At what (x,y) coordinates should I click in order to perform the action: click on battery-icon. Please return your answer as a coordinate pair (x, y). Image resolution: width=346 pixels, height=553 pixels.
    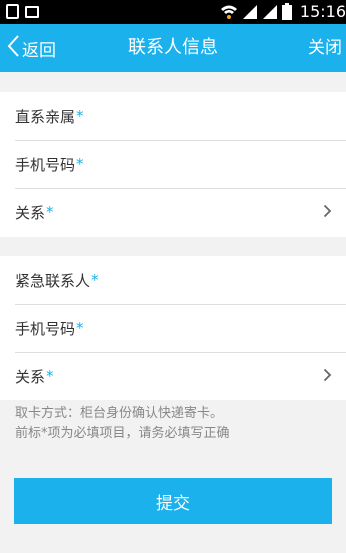
    Looking at the image, I should click on (286, 11).